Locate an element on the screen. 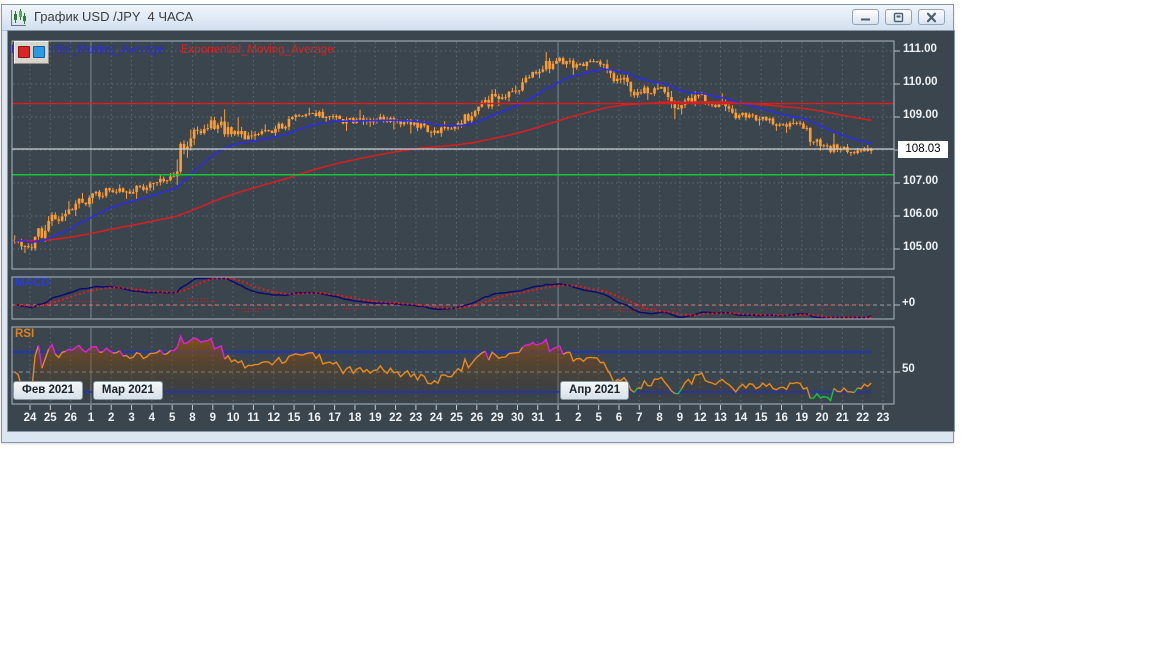  candlestick-chart-icon is located at coordinates (18, 17).